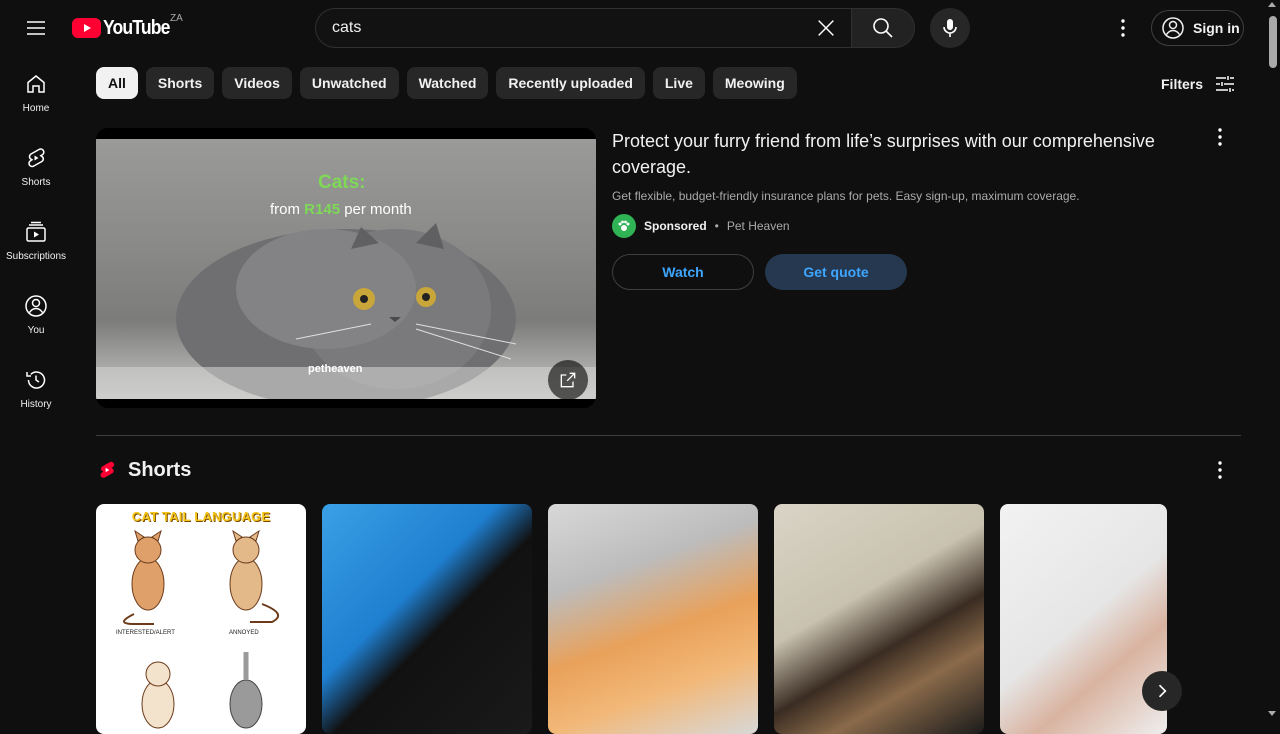  I want to click on sidebar-item-subscriptions: Subscriptions, so click(36, 241).